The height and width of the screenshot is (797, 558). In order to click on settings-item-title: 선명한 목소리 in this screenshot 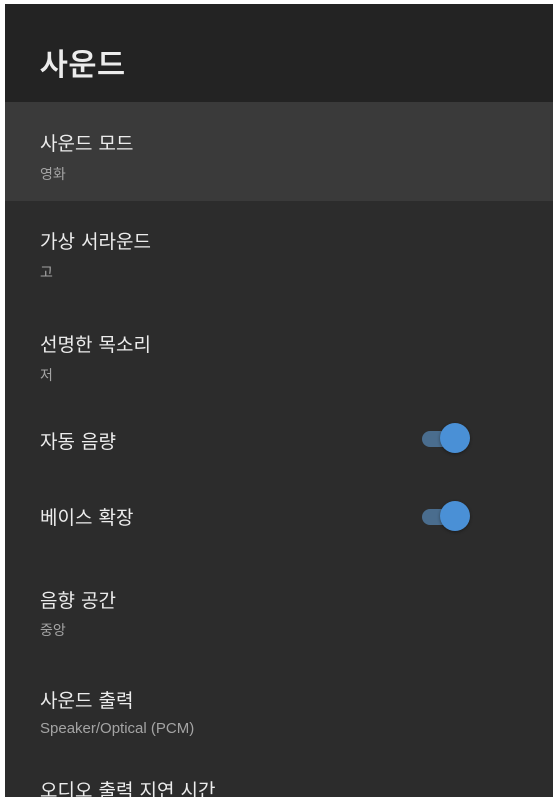, I will do `click(95, 345)`.